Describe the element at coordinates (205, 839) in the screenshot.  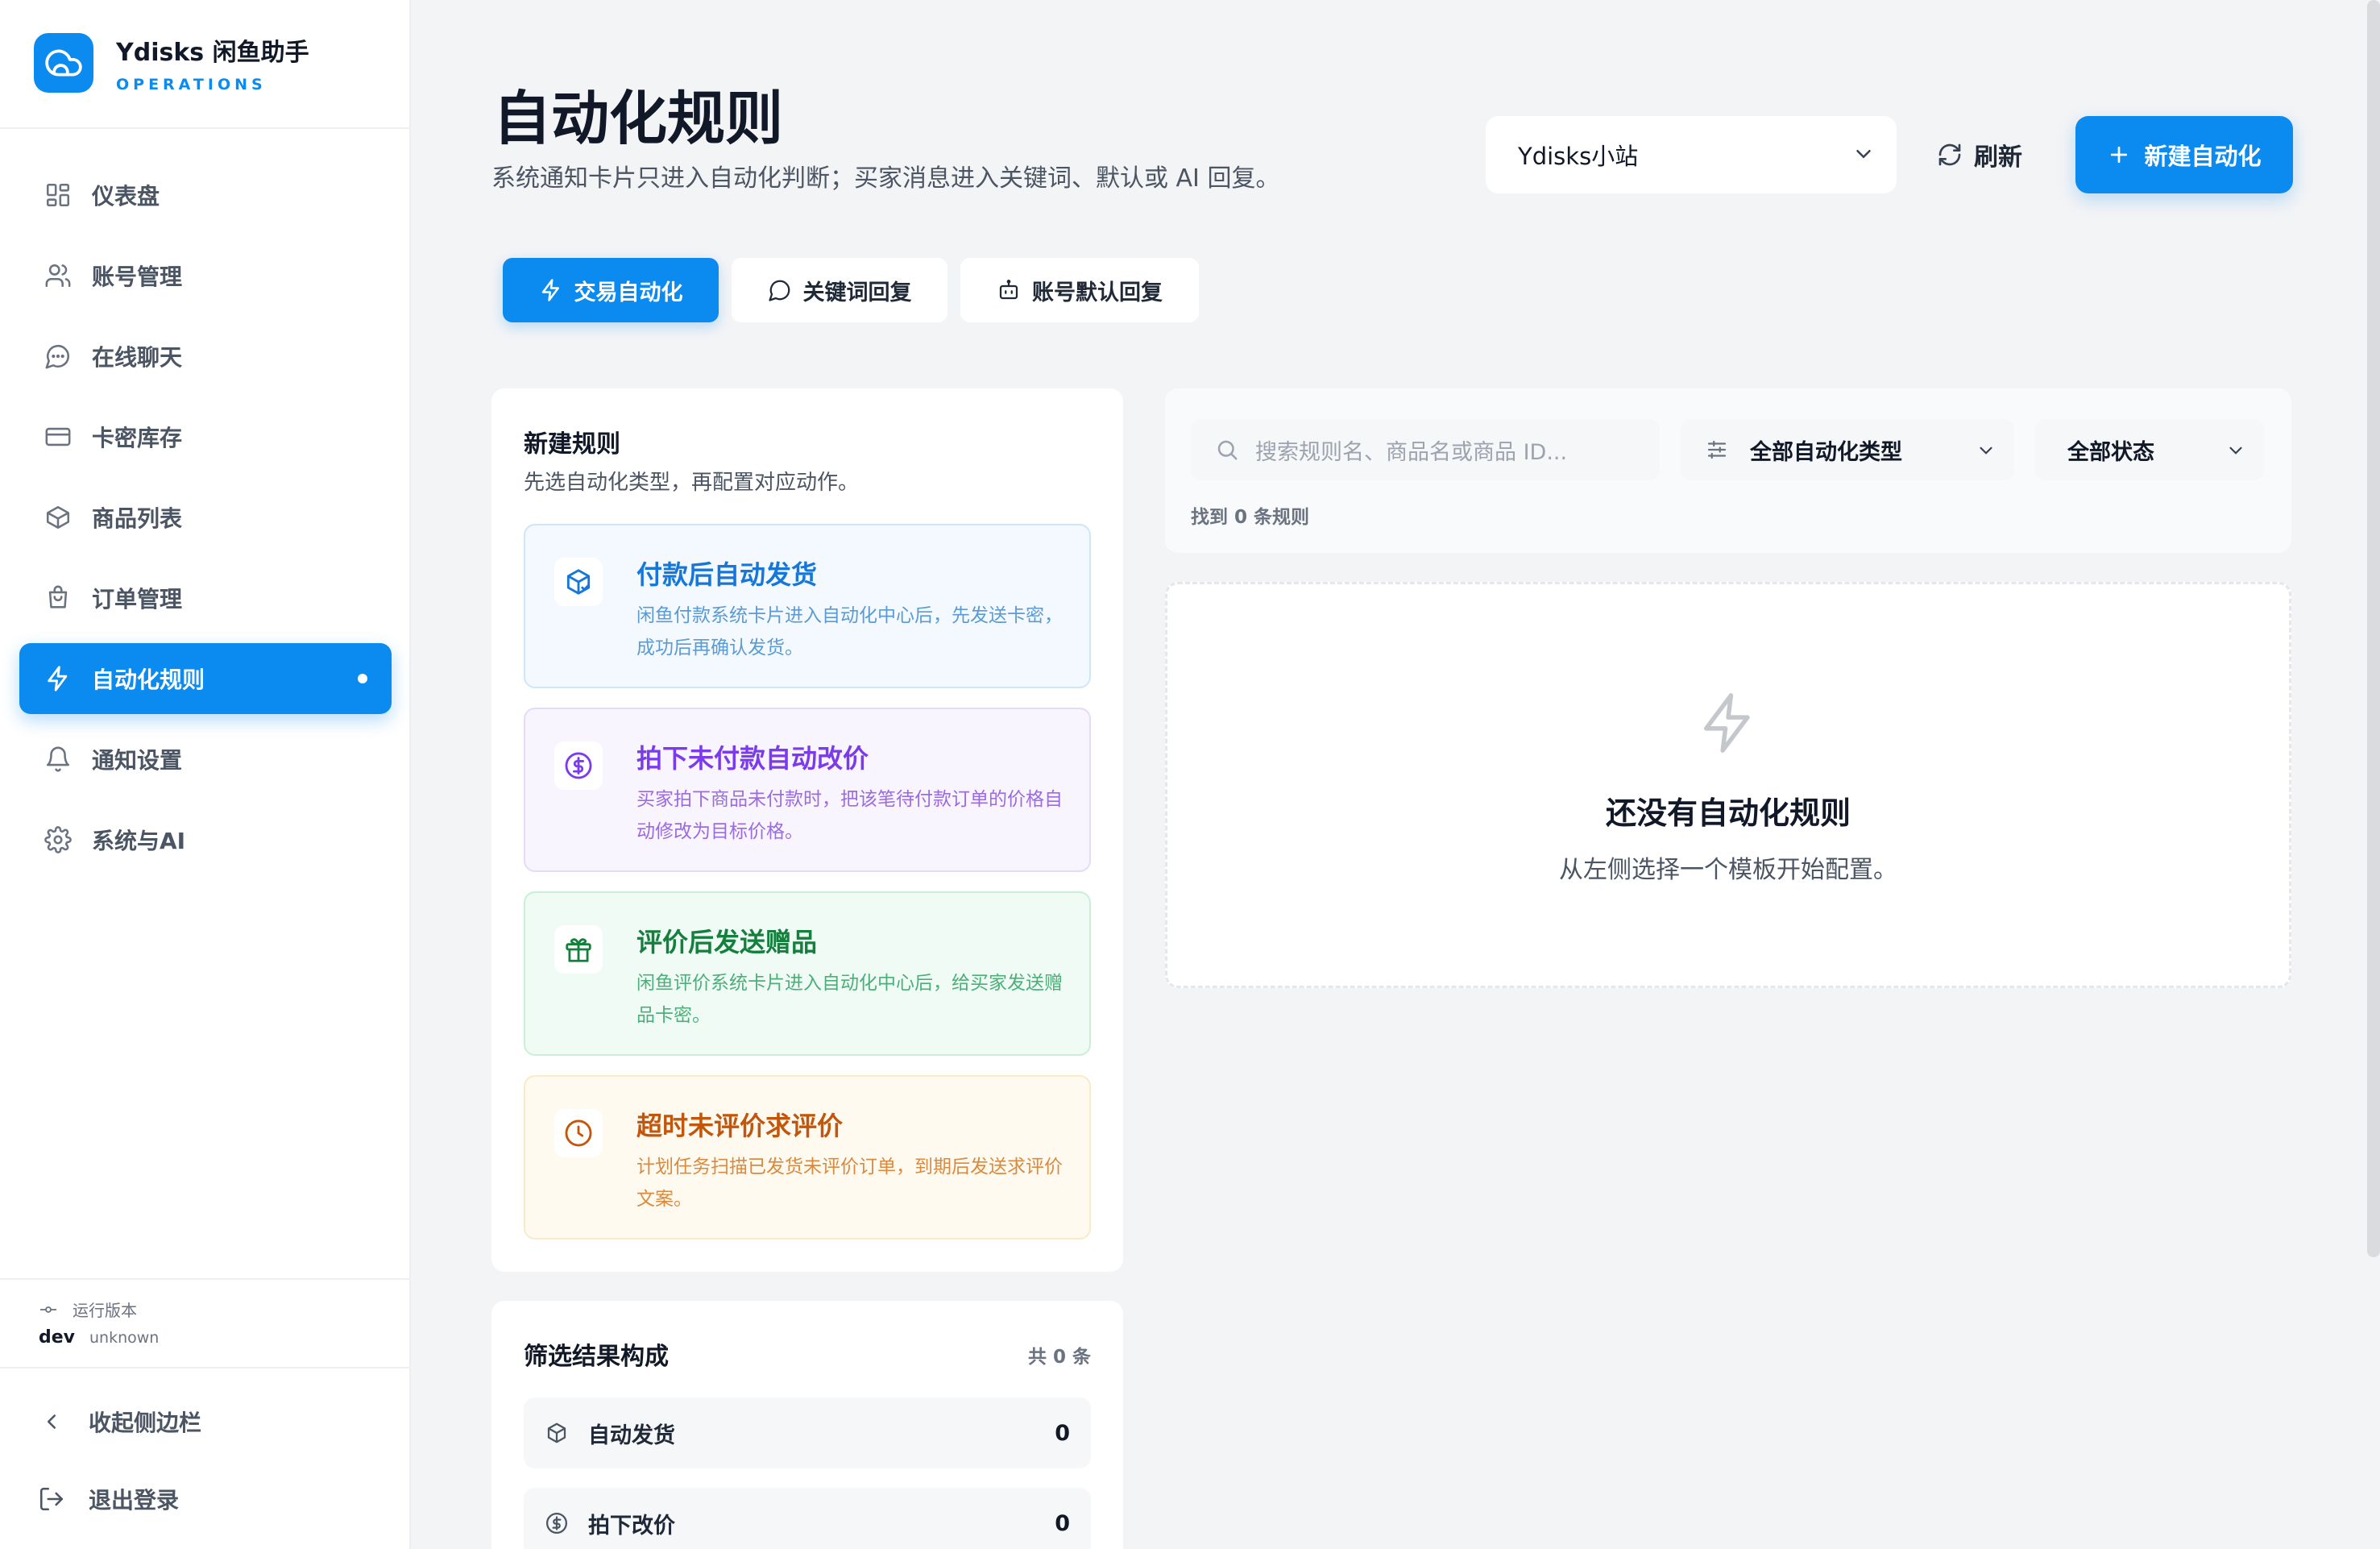
I see `nav-item-system-ai: 系统与AI` at that location.